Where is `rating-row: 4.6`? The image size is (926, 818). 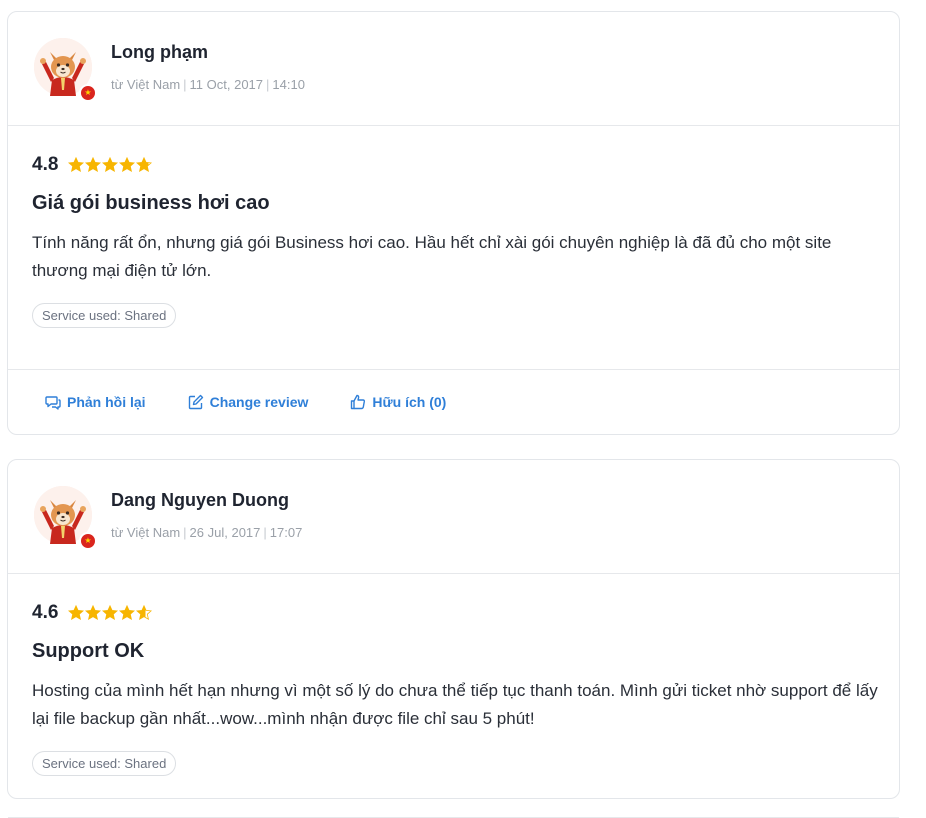
rating-row: 4.6 is located at coordinates (453, 613).